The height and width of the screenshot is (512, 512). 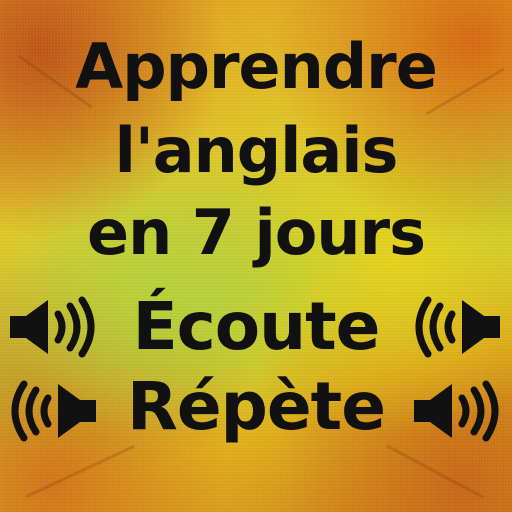 I want to click on title-line-3: en 7 jours, so click(x=256, y=232).